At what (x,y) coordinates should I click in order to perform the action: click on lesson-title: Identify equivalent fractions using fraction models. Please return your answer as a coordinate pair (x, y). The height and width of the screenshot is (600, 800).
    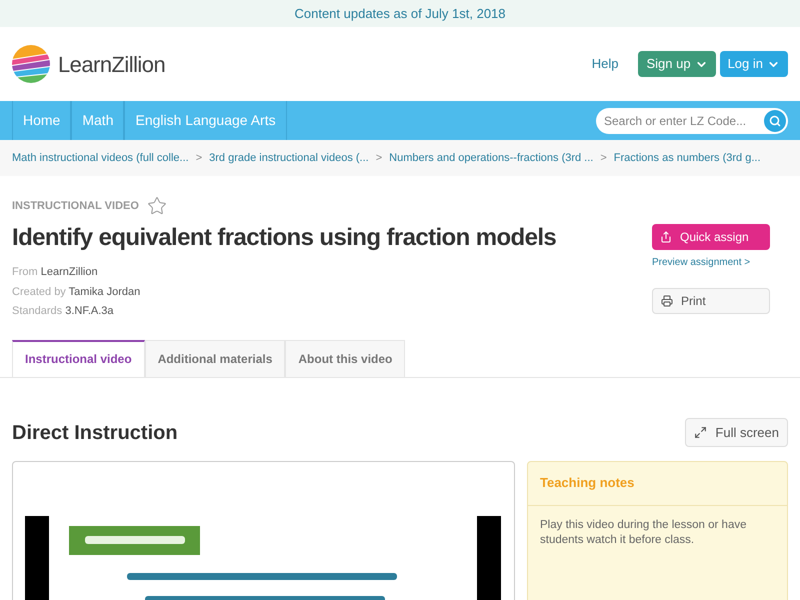
    Looking at the image, I should click on (285, 238).